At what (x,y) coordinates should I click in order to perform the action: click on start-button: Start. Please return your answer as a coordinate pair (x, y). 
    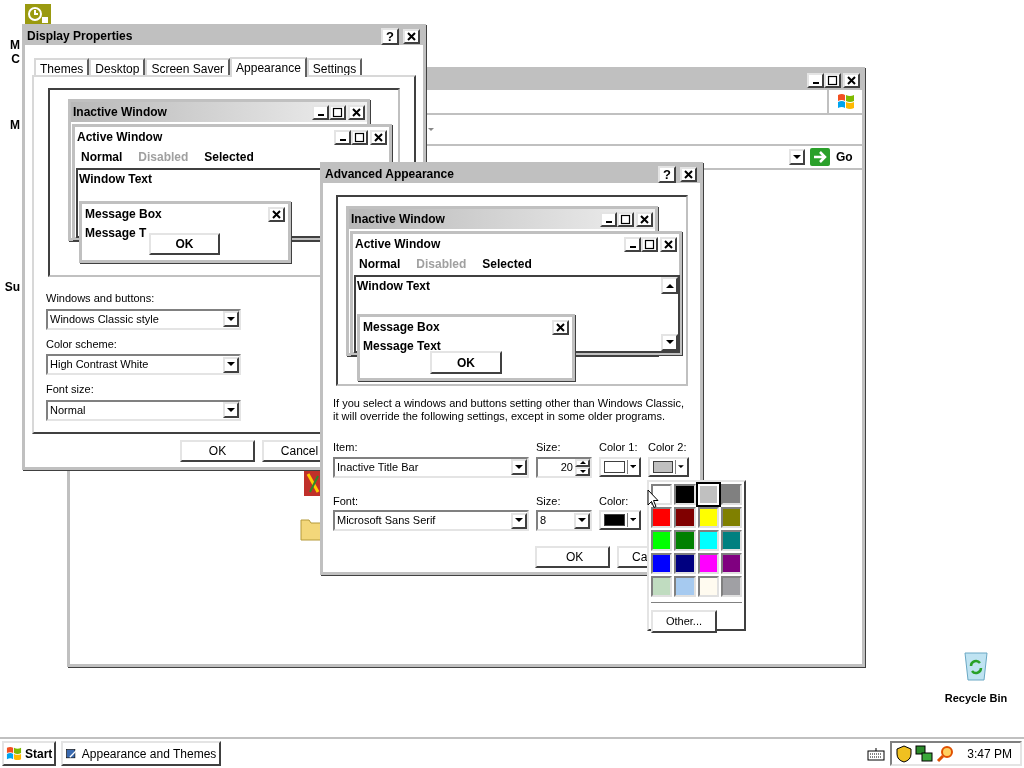
    Looking at the image, I should click on (29, 753).